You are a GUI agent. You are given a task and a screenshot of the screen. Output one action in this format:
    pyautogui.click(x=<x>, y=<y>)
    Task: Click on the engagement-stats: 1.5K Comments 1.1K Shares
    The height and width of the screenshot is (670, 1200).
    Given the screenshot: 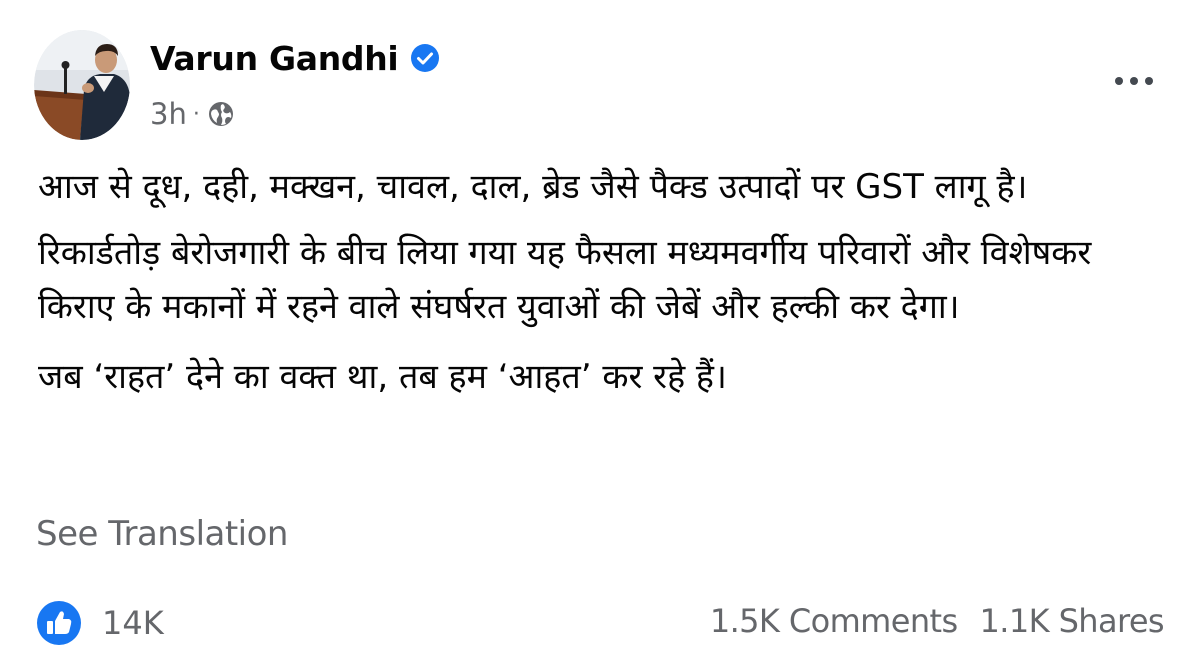 What is the action you would take?
    pyautogui.click(x=937, y=621)
    